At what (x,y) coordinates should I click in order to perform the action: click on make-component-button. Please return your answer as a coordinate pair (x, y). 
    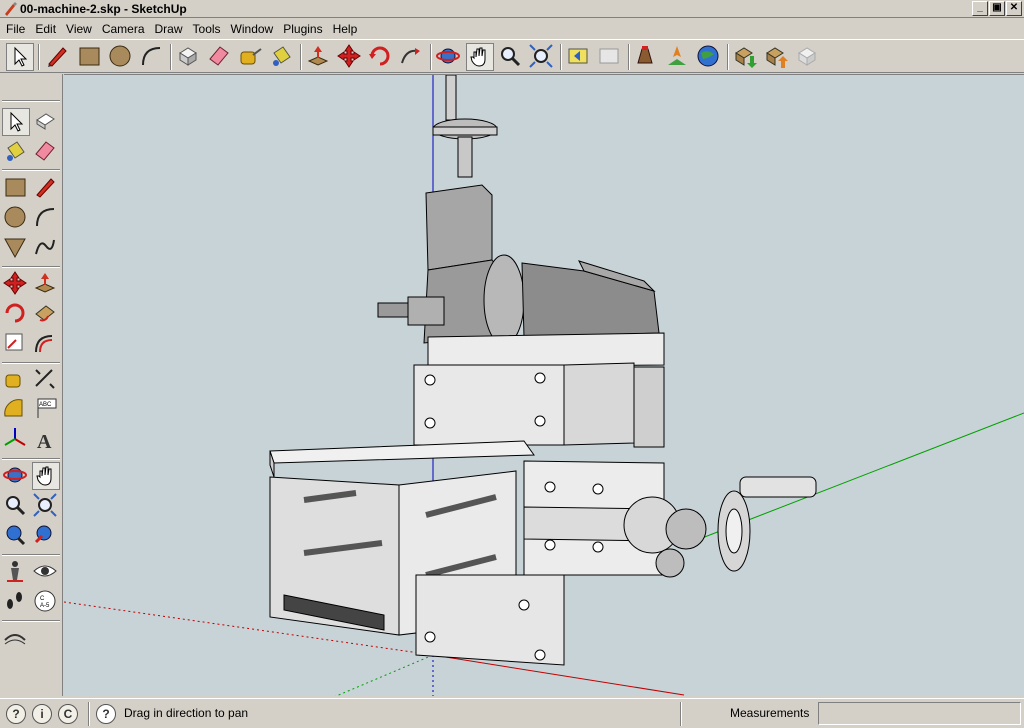
    Looking at the image, I should click on (189, 57).